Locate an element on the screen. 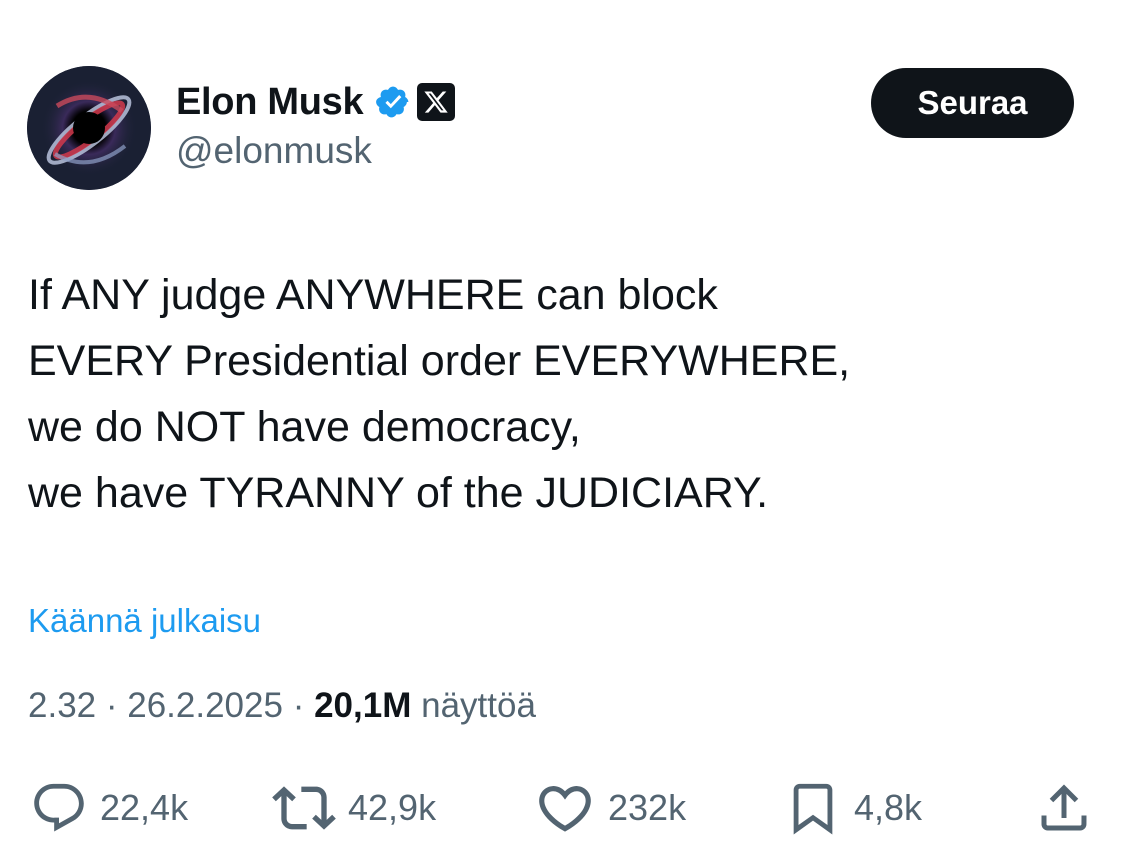 The width and height of the screenshot is (1125, 861). tweet-meta: 2.32 · 26.2.2025 · 20,1M näyttöä is located at coordinates (282, 706).